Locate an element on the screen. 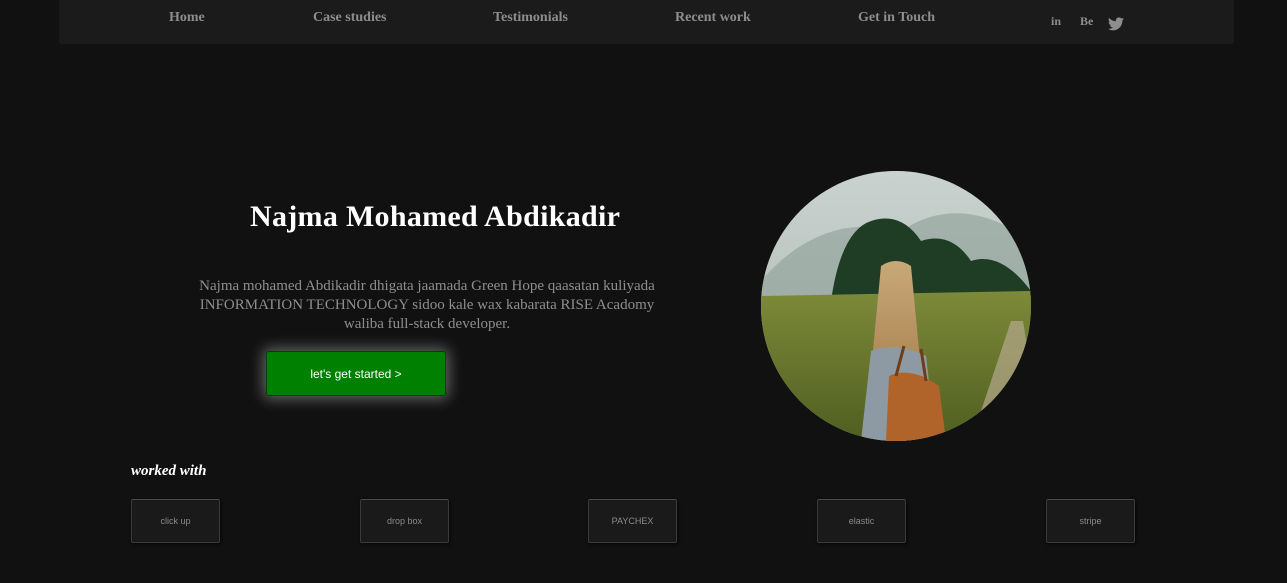 This screenshot has height=583, width=1287. twitter-icon is located at coordinates (1116, 24).